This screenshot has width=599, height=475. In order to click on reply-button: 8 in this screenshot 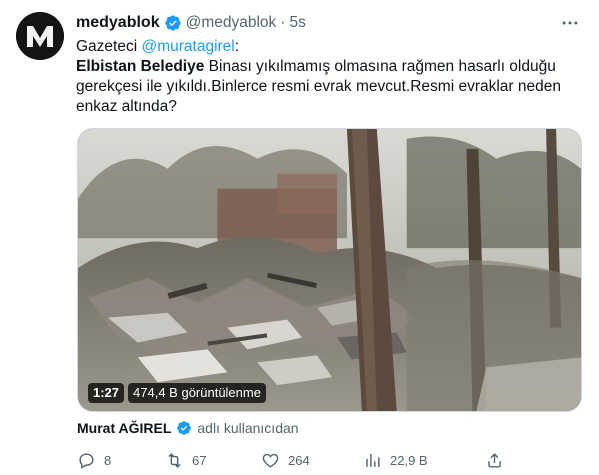, I will do `click(94, 460)`.